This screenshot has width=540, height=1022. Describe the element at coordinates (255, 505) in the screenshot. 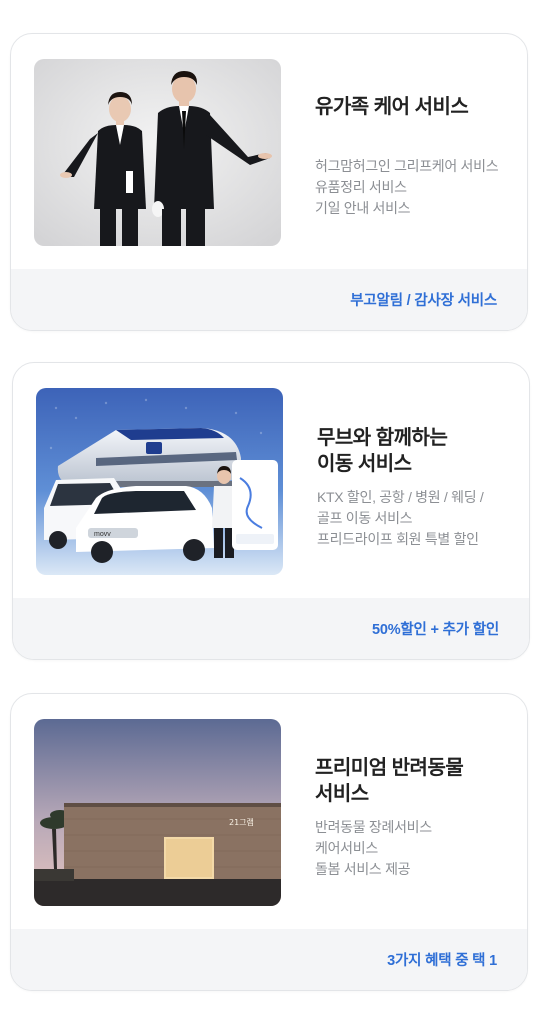

I see `app-map-card` at that location.